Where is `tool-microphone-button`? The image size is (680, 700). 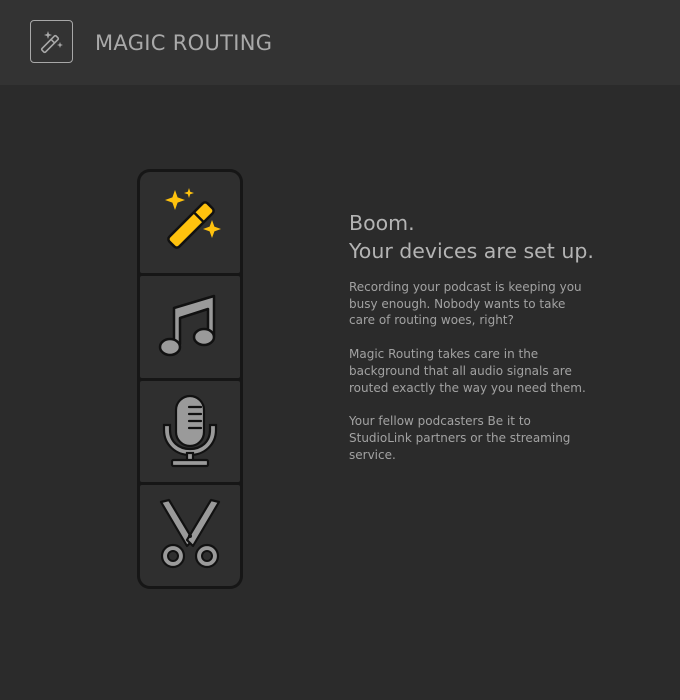 tool-microphone-button is located at coordinates (190, 431).